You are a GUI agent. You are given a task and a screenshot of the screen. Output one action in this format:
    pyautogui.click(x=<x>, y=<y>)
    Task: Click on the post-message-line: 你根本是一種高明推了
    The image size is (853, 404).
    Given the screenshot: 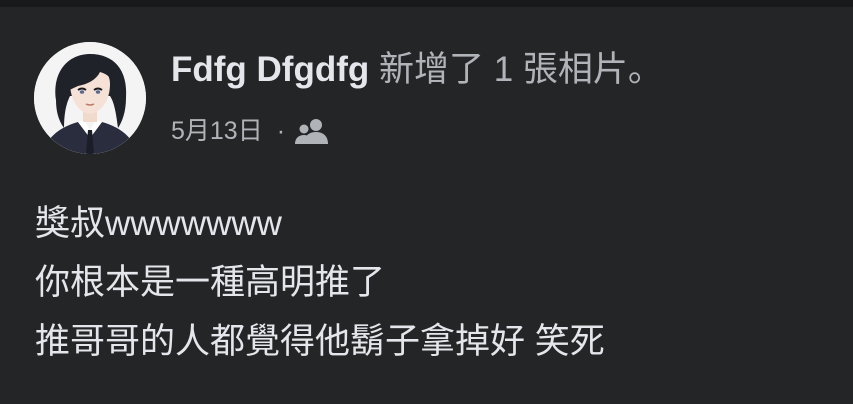 What is the action you would take?
    pyautogui.click(x=210, y=282)
    